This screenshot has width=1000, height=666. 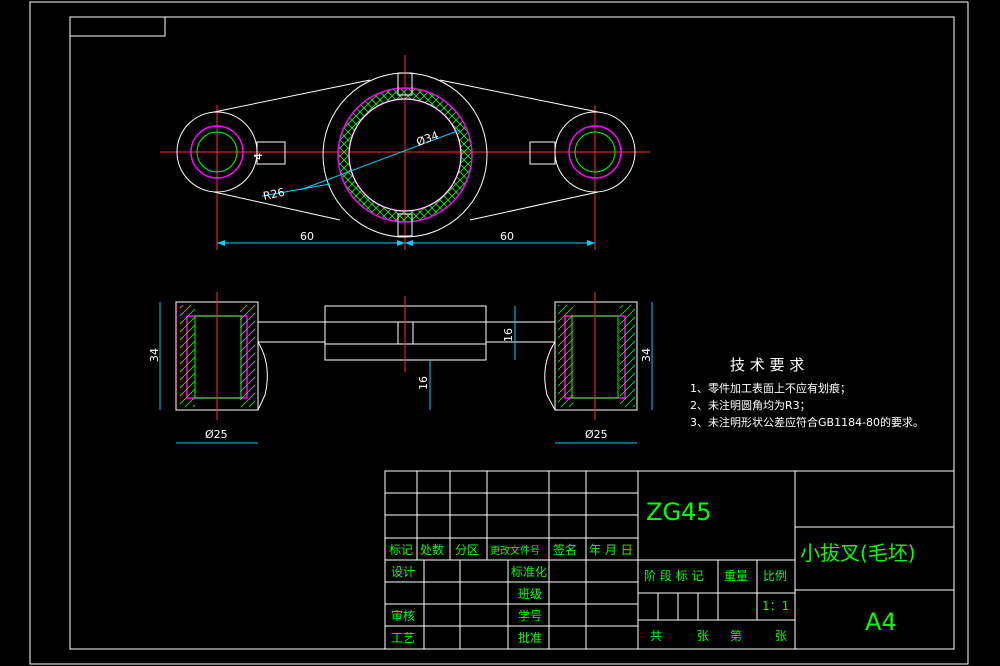 What do you see at coordinates (703, 636) in the screenshot?
I see `lbl-sheets: 张` at bounding box center [703, 636].